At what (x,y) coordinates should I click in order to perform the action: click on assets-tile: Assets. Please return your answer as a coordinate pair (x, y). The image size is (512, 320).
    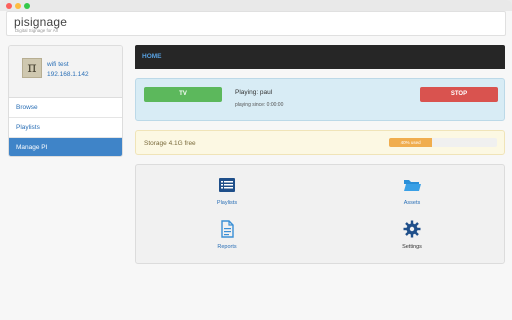
    Looking at the image, I should click on (412, 194).